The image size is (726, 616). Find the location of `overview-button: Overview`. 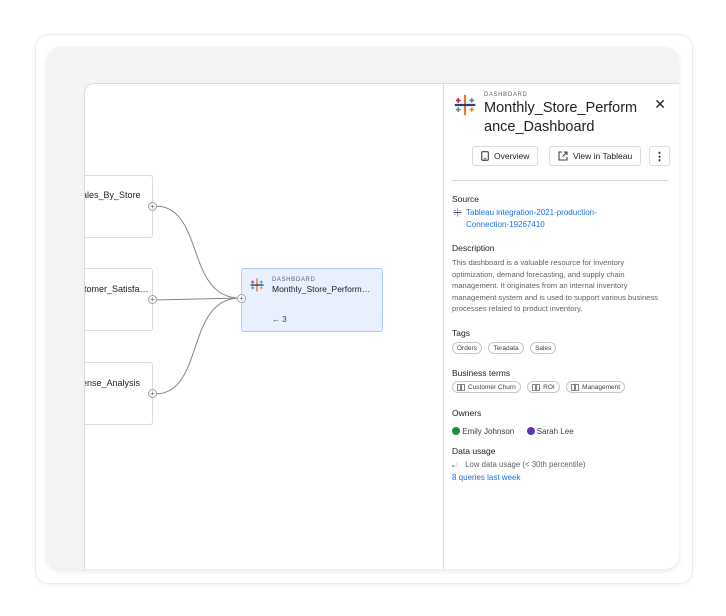

overview-button: Overview is located at coordinates (505, 156).